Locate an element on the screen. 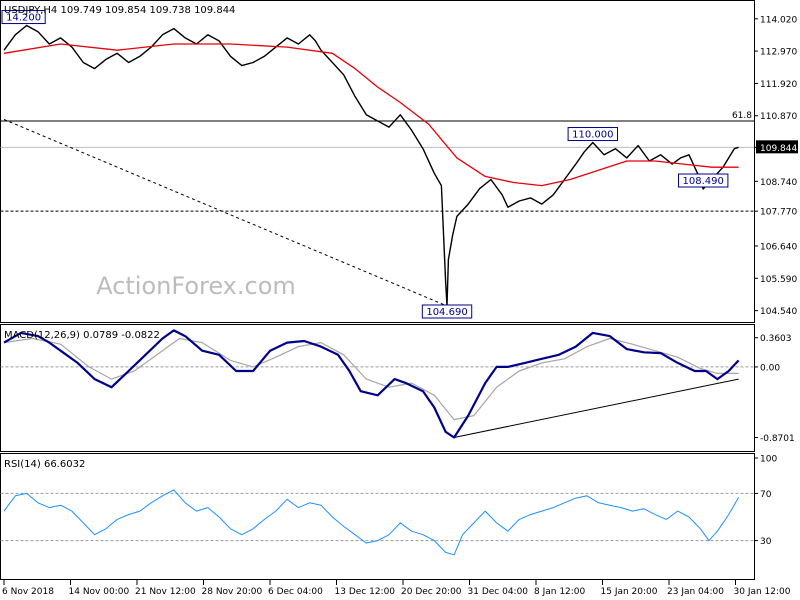 This screenshot has width=800, height=600. price-y-label-5: 108.740 is located at coordinates (778, 183).